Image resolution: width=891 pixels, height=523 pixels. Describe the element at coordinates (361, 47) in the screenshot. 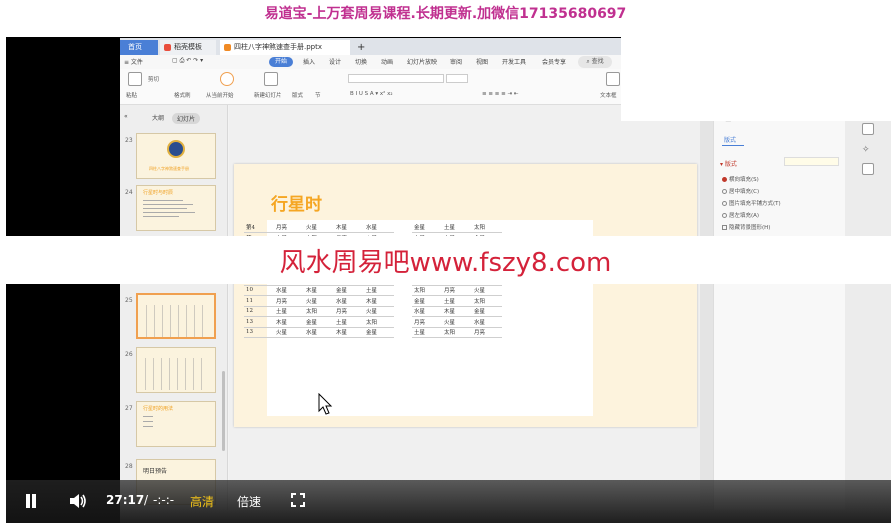

I see `new-tab-button: +` at that location.